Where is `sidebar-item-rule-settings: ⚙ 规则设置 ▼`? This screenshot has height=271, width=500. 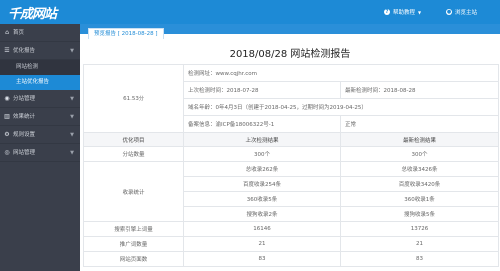
sidebar-item-rule-settings: ⚙ 规则设置 ▼ is located at coordinates (40, 135).